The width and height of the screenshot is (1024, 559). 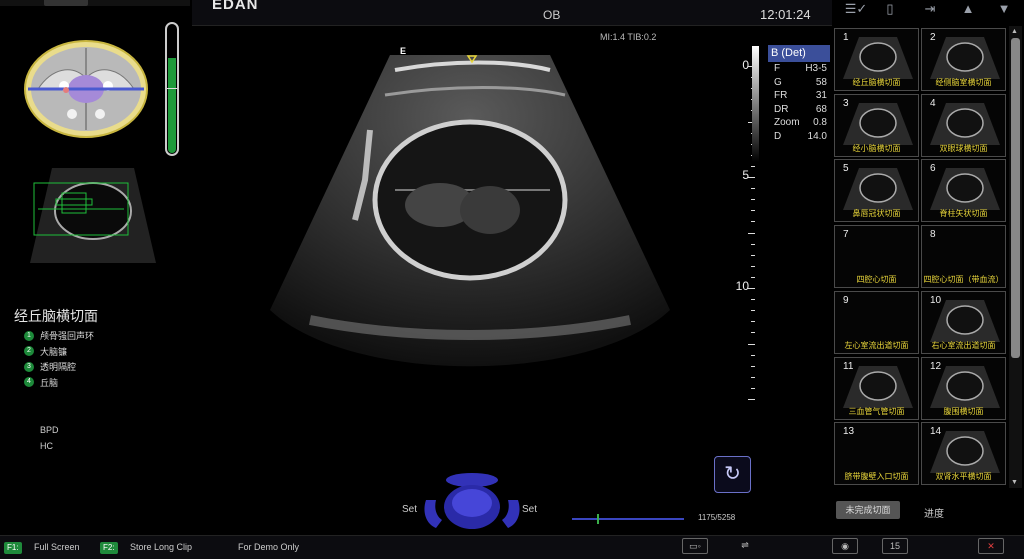 What do you see at coordinates (235, 6) in the screenshot?
I see `brand-logo: EDAN` at bounding box center [235, 6].